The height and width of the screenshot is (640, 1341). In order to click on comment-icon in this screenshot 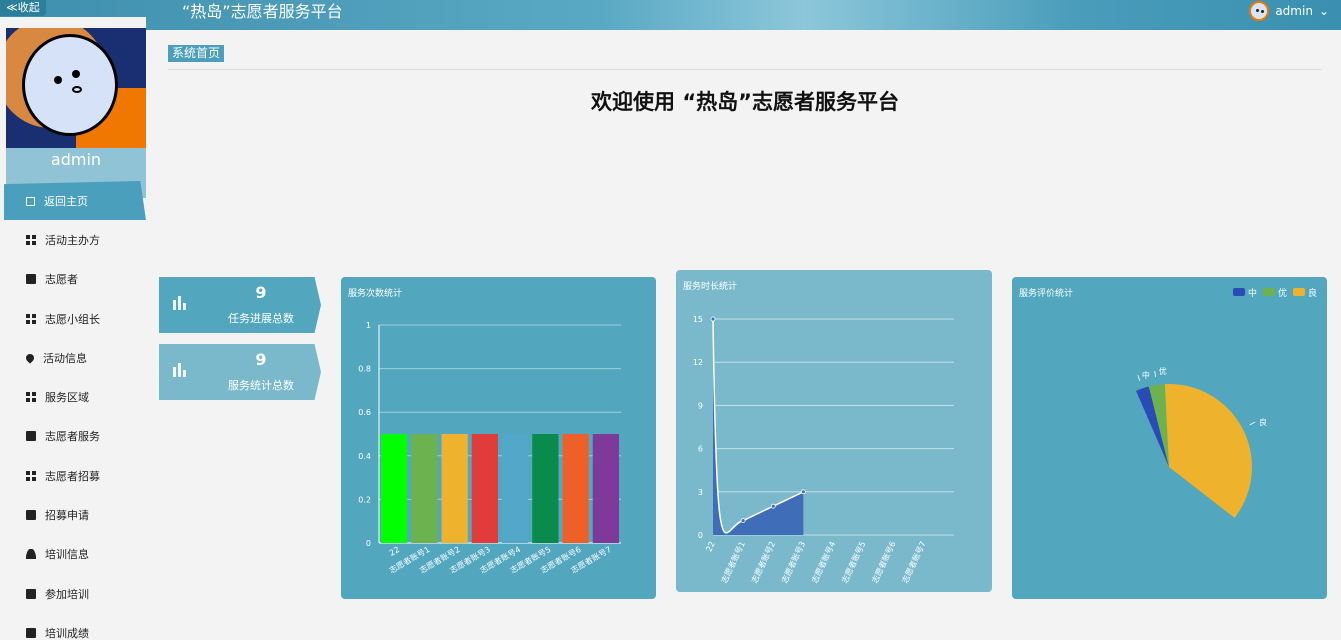, I will do `click(31, 593)`.